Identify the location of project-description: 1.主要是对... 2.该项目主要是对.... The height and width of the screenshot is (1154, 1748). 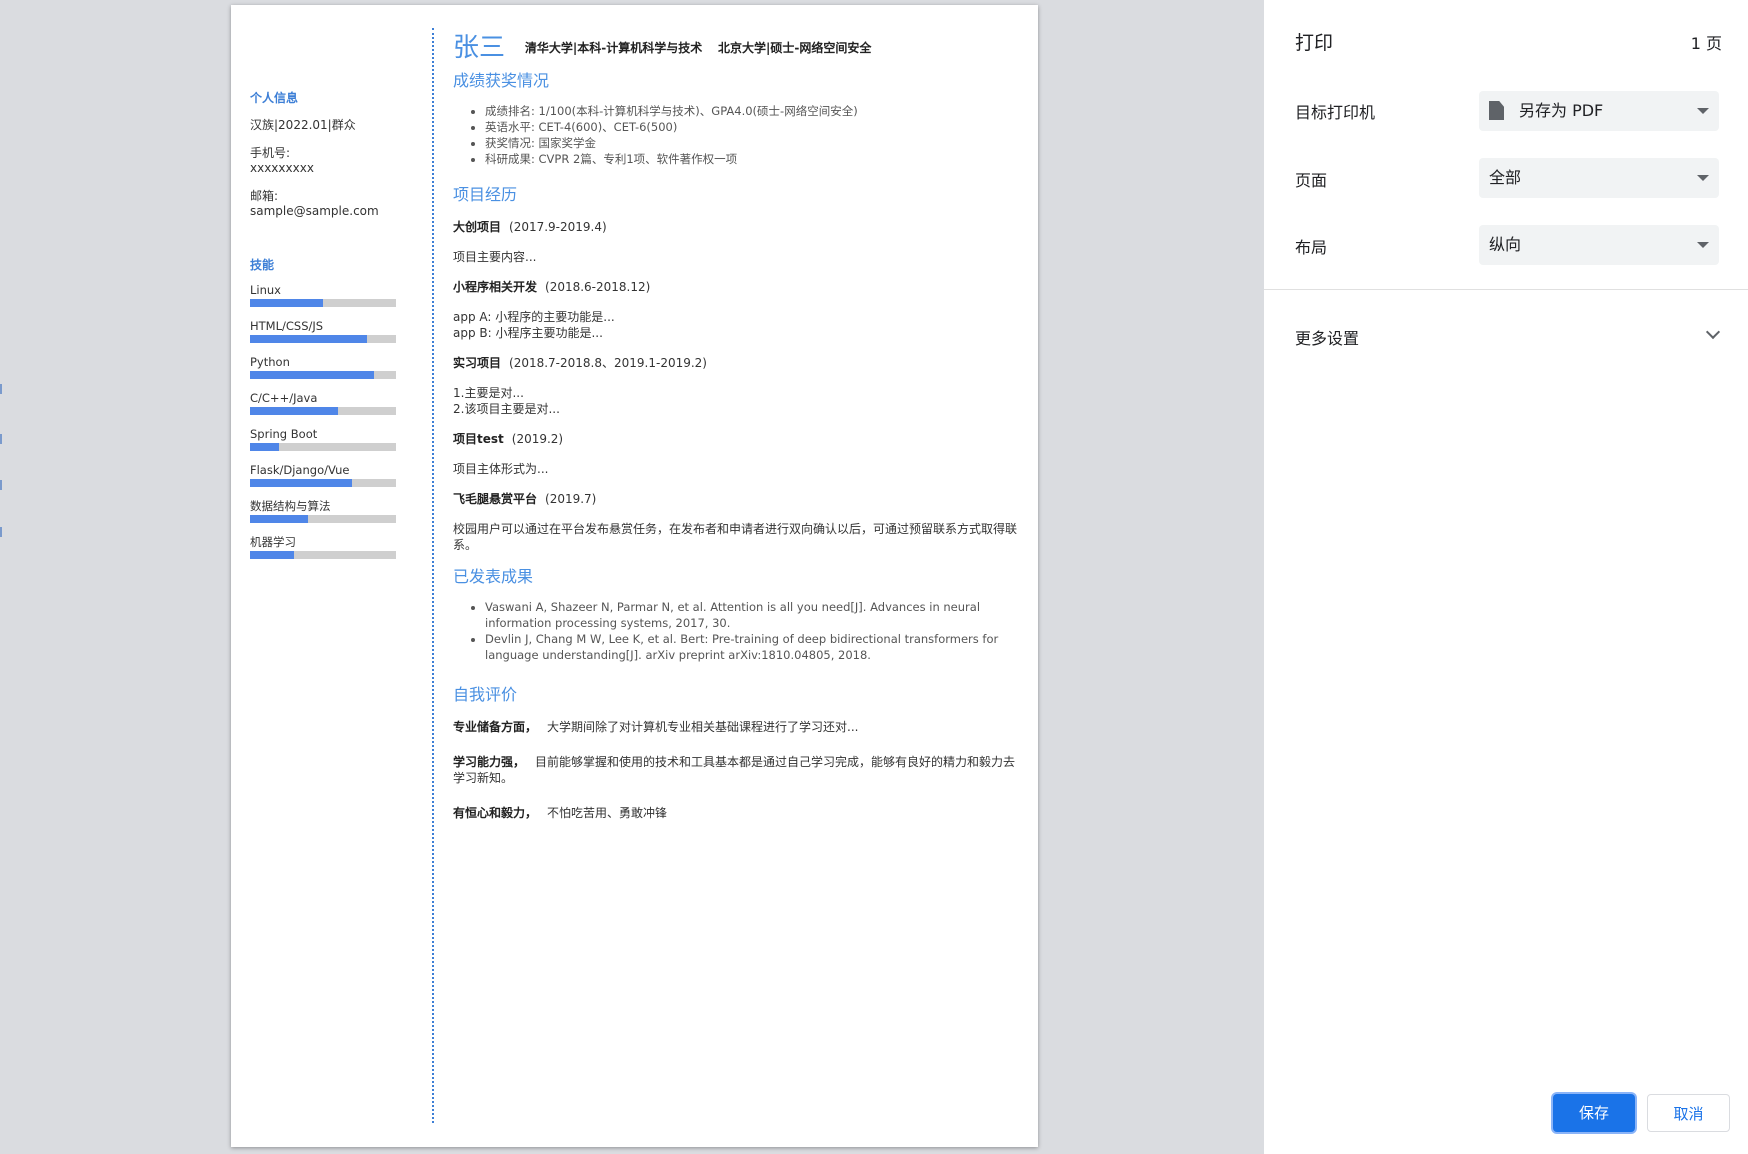
(738, 401).